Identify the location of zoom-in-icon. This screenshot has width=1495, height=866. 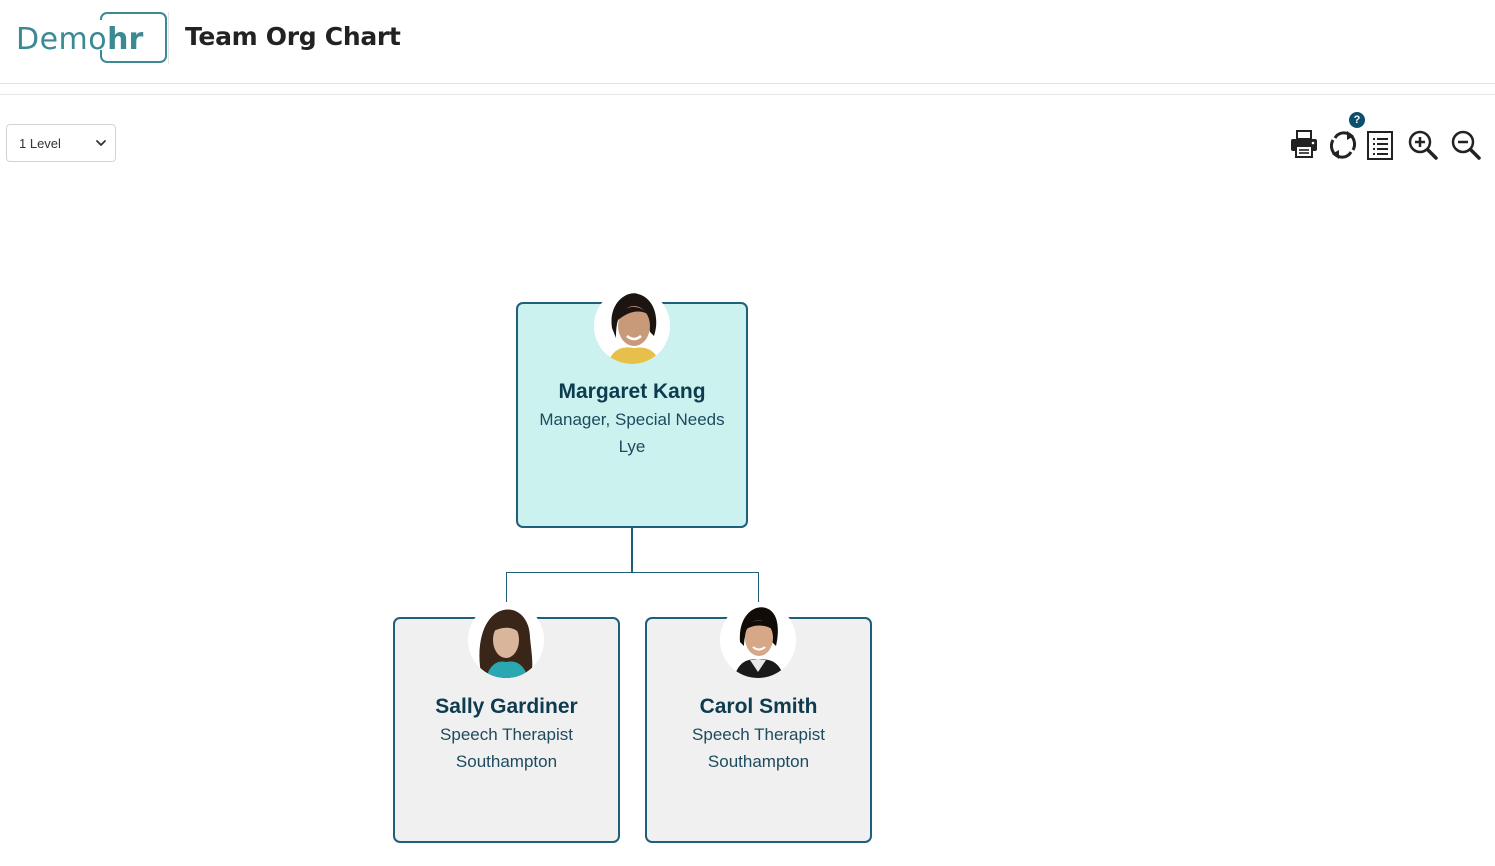
(1423, 145).